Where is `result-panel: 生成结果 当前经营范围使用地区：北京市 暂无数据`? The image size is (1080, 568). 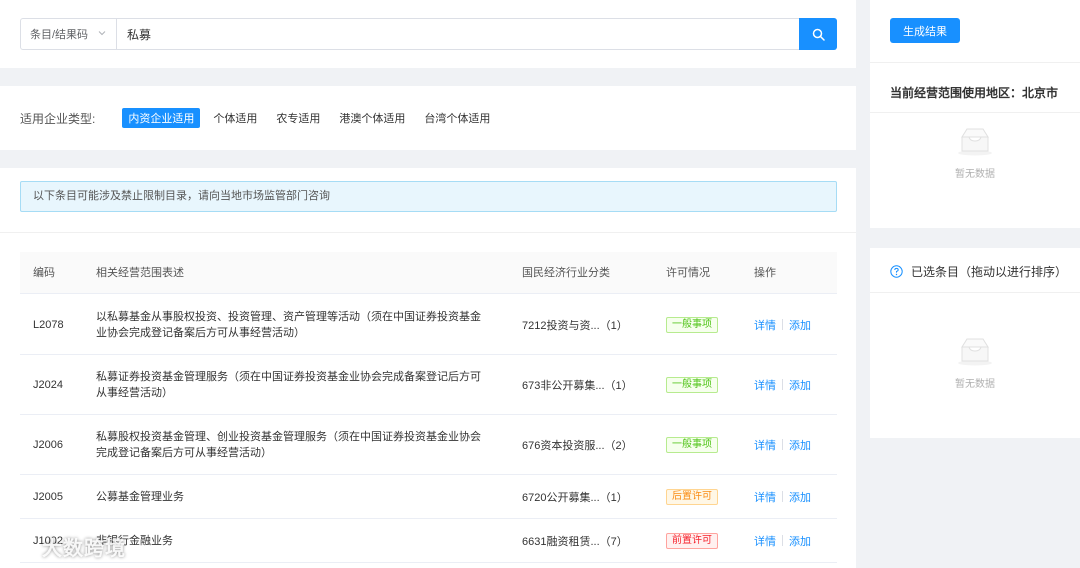
result-panel: 生成结果 当前经营范围使用地区：北京市 暂无数据 is located at coordinates (975, 114).